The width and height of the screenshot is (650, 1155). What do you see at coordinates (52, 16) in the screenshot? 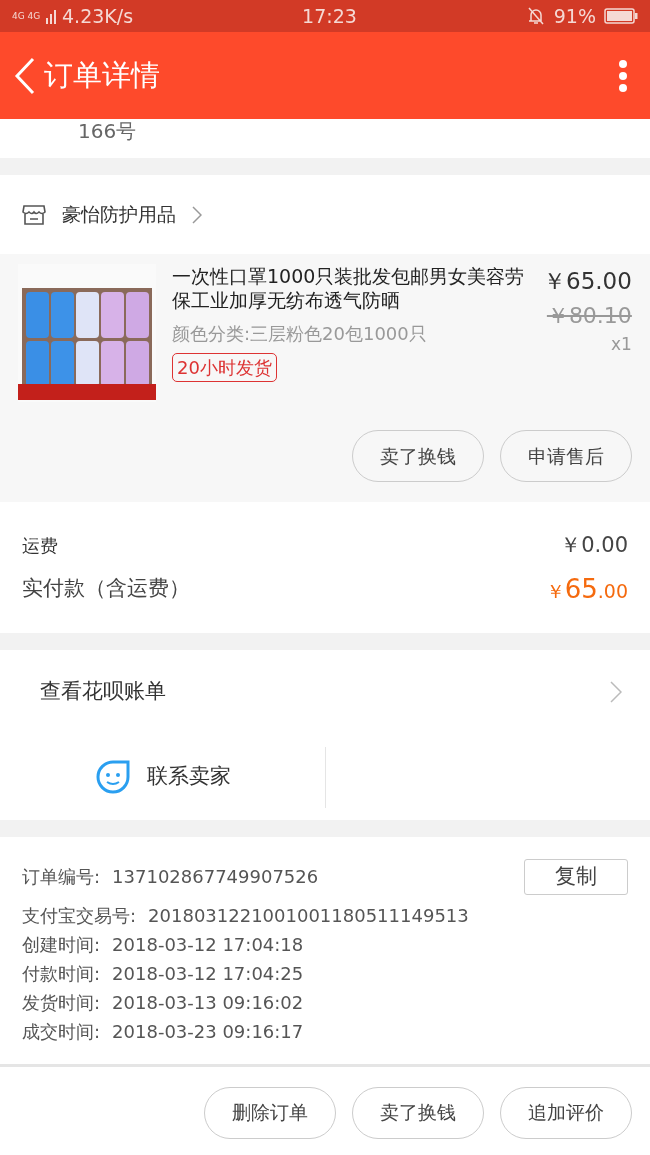
I see `signal-icon` at bounding box center [52, 16].